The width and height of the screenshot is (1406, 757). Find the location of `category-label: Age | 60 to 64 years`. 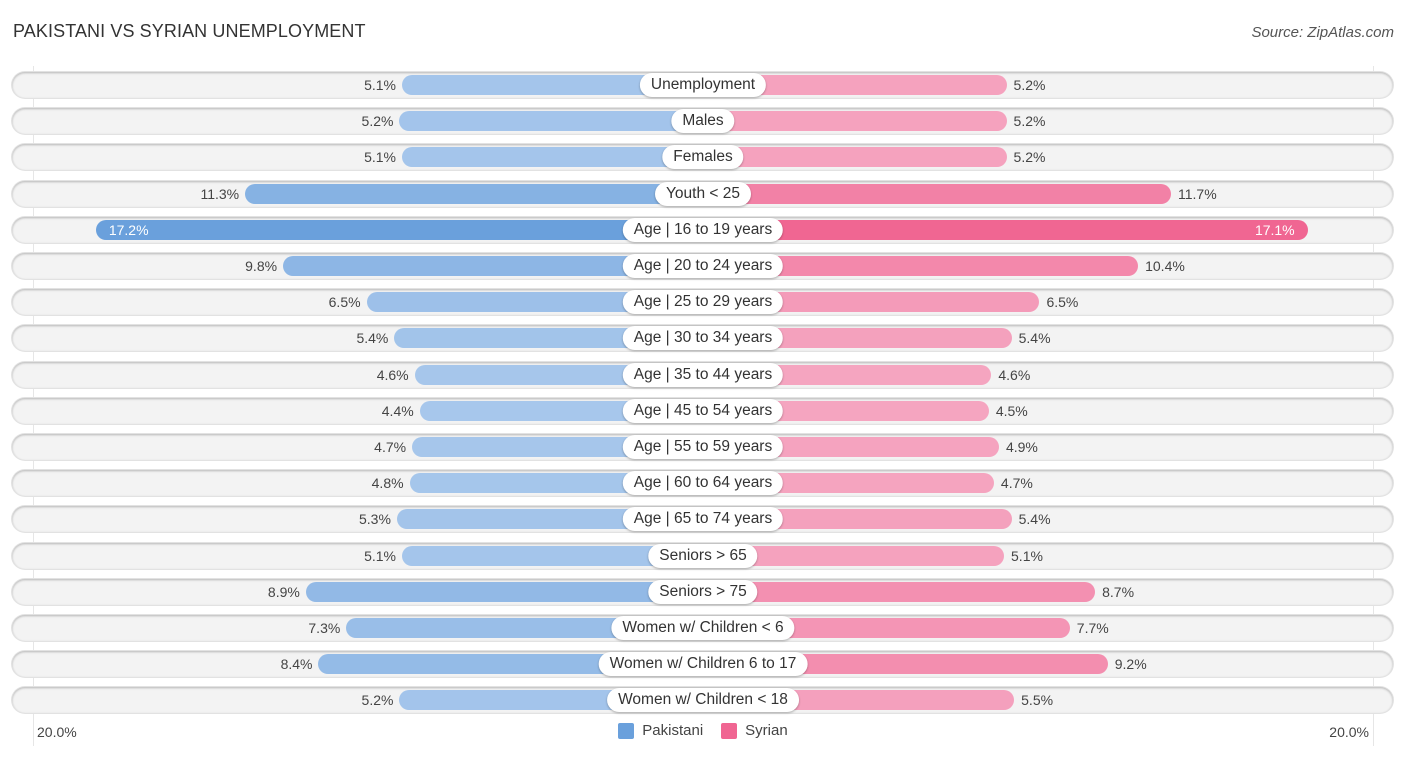

category-label: Age | 60 to 64 years is located at coordinates (703, 483).